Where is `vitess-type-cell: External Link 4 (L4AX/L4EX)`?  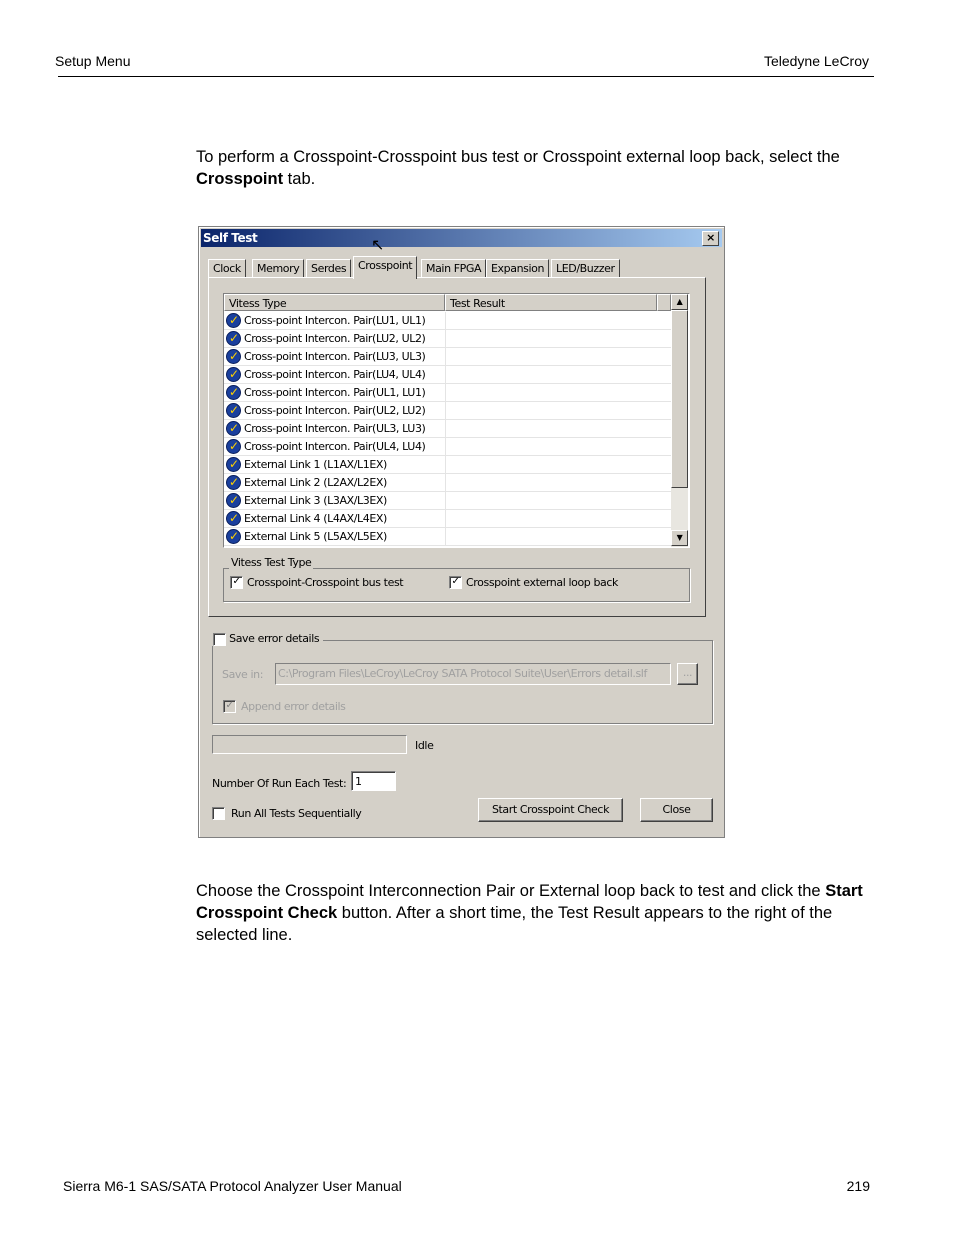 vitess-type-cell: External Link 4 (L4AX/L4EX) is located at coordinates (315, 518).